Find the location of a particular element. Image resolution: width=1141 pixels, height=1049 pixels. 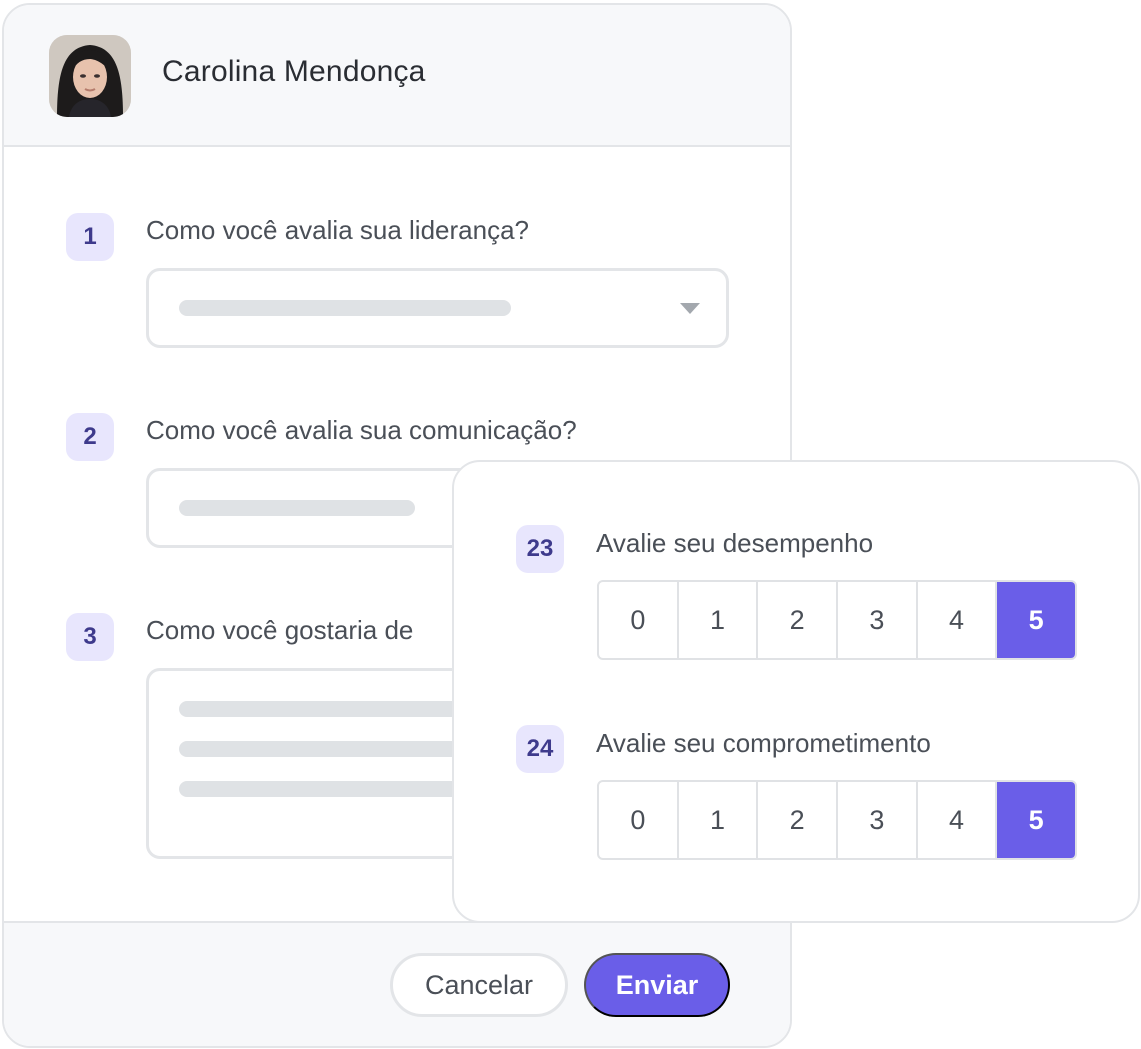

performance-rating-scale: 0 1 2 3 4 5 is located at coordinates (837, 620).